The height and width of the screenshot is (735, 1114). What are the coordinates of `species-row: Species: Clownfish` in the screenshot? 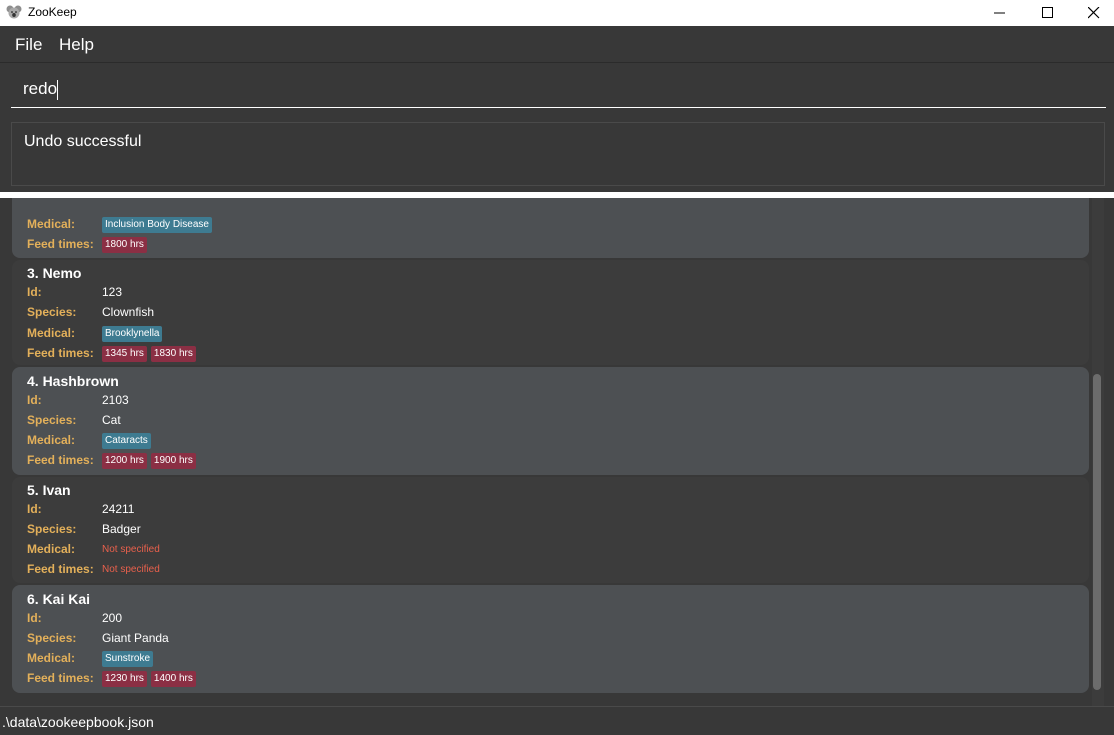 It's located at (527, 314).